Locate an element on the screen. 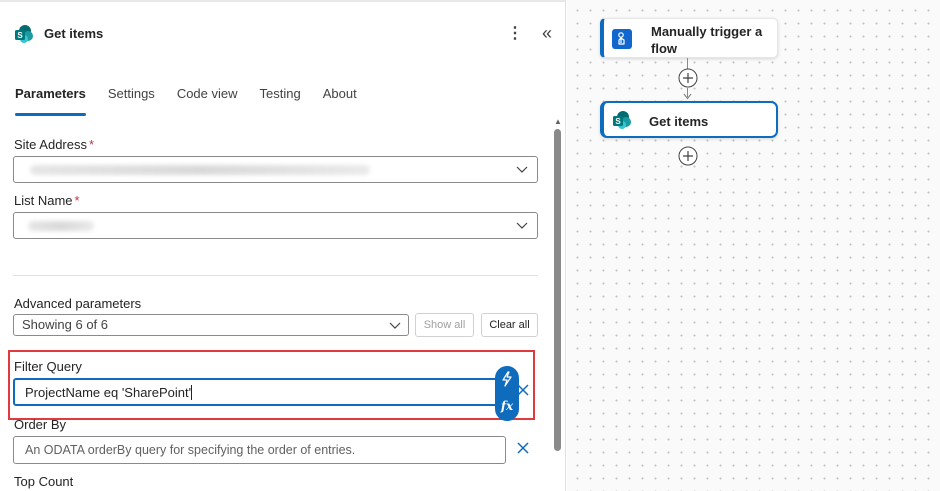  site-address-dropdown is located at coordinates (275, 169).